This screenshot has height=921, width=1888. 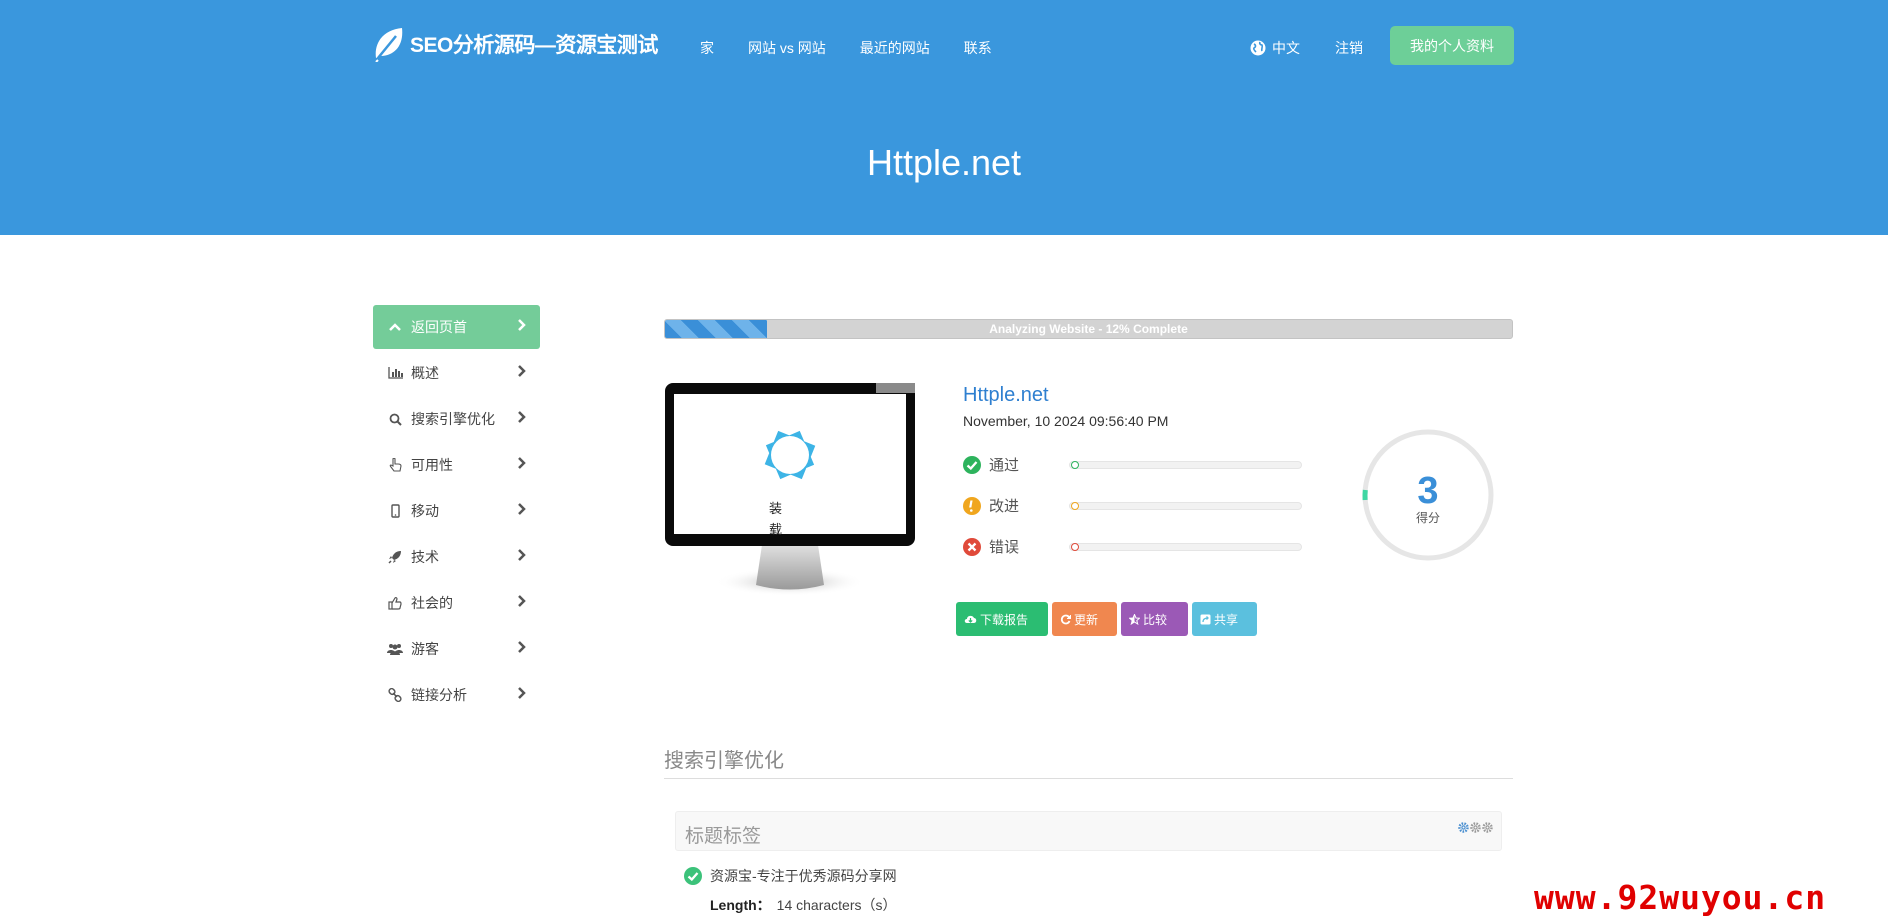 What do you see at coordinates (787, 48) in the screenshot?
I see `nav-compare: 网站 vs 网站` at bounding box center [787, 48].